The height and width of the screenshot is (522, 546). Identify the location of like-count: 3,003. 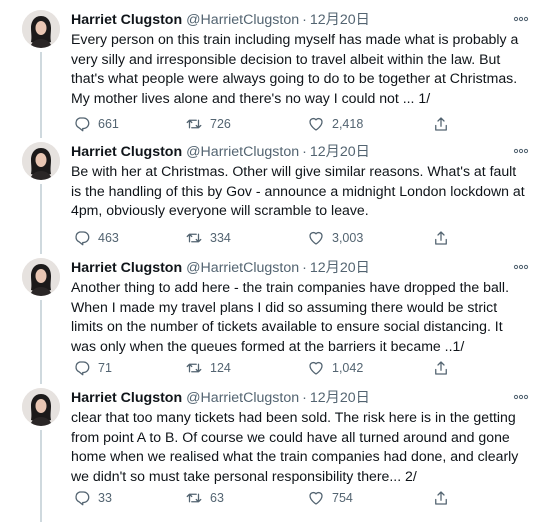
(348, 238).